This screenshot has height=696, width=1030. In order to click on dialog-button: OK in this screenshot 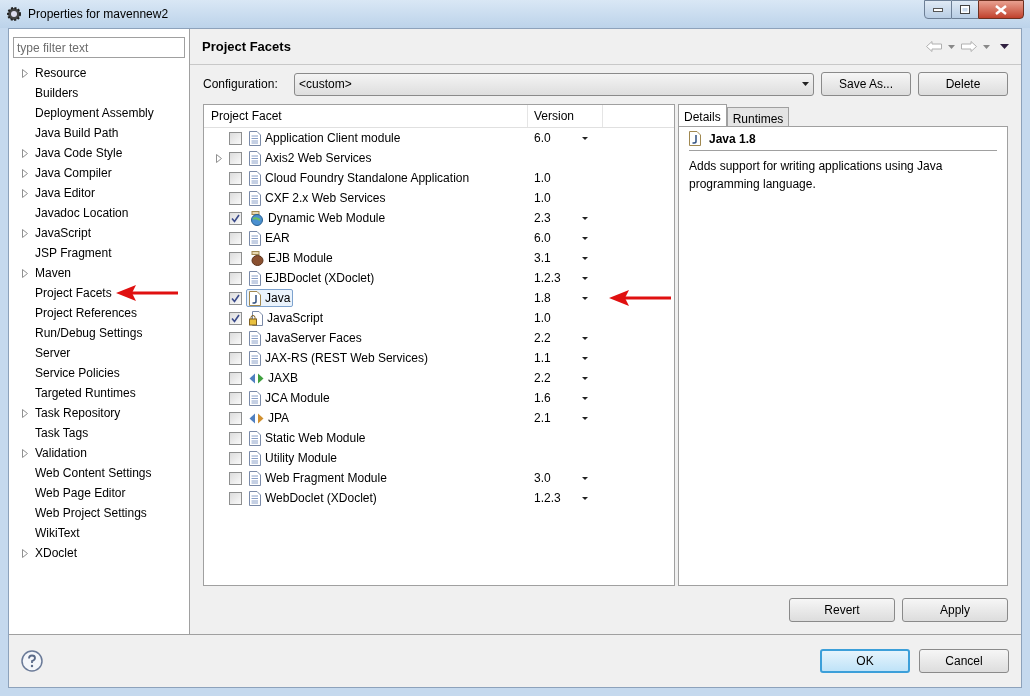, I will do `click(865, 661)`.